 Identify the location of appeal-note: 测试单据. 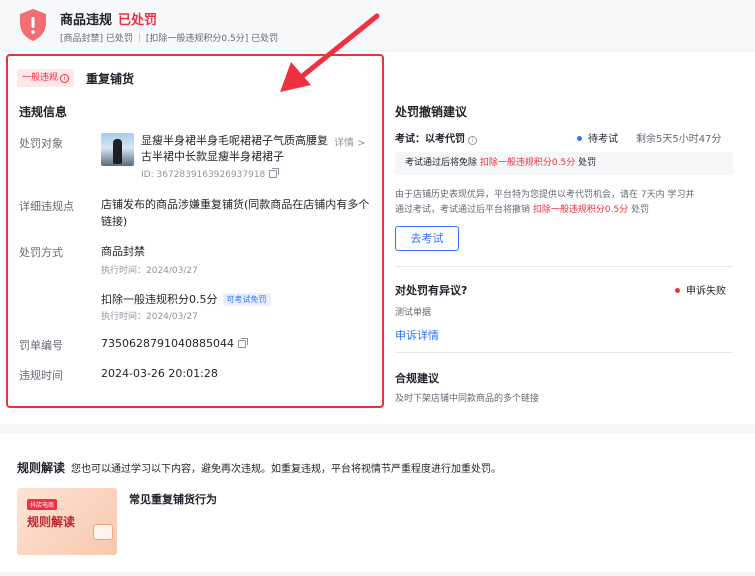
(413, 313).